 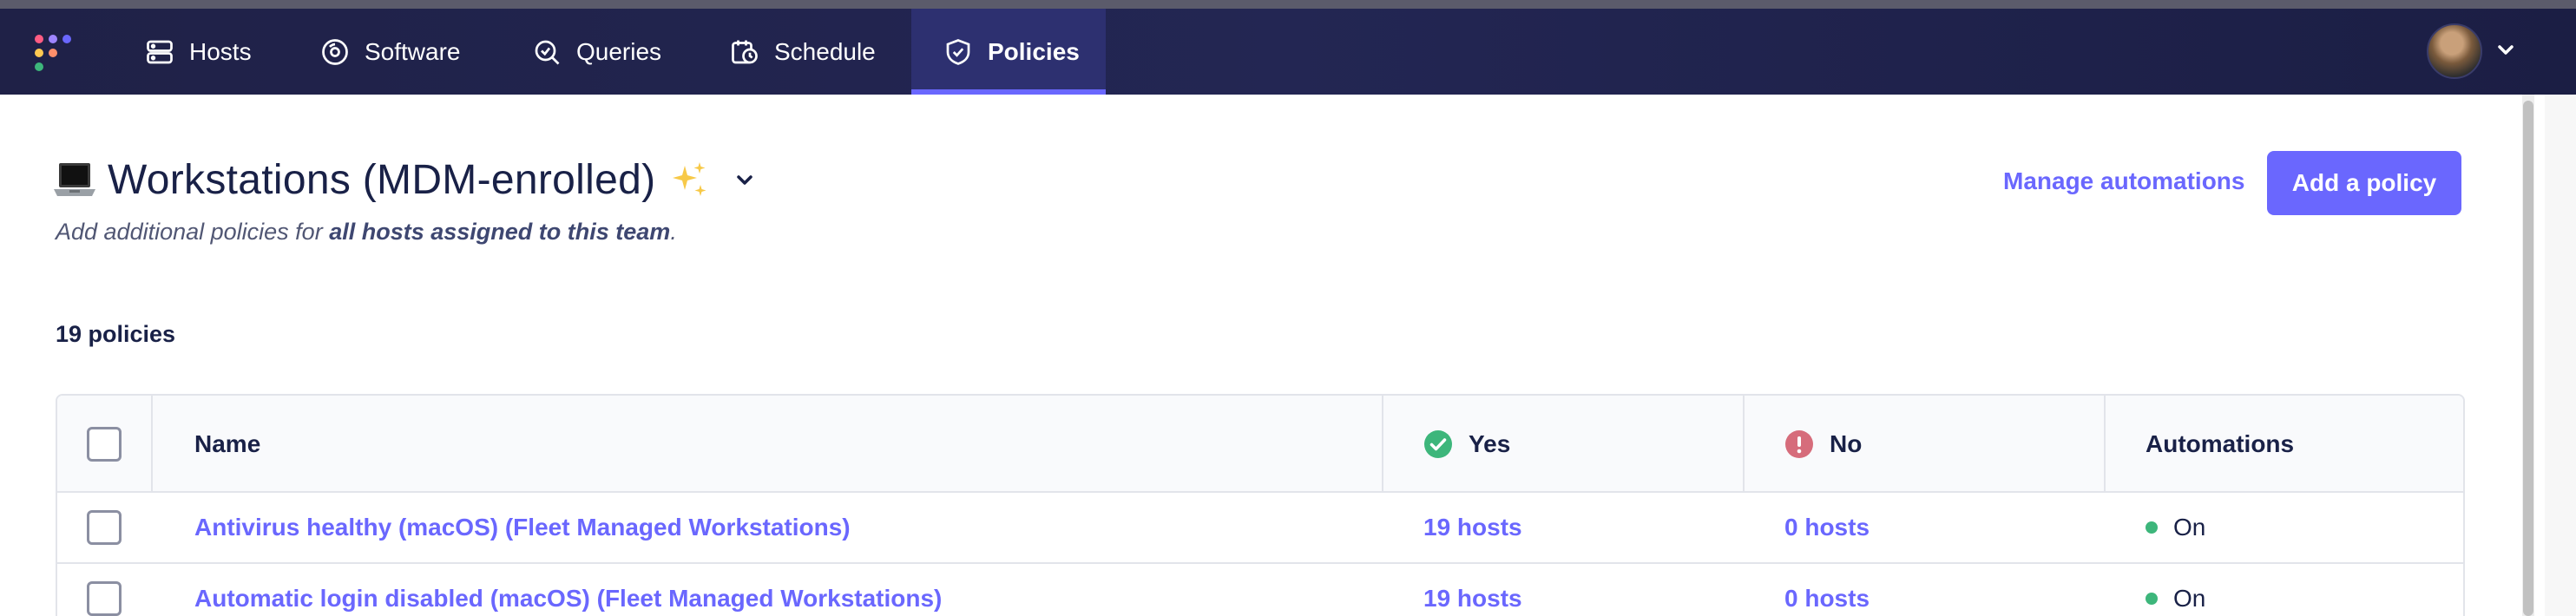 What do you see at coordinates (2528, 358) in the screenshot?
I see `scrollbar-thumb` at bounding box center [2528, 358].